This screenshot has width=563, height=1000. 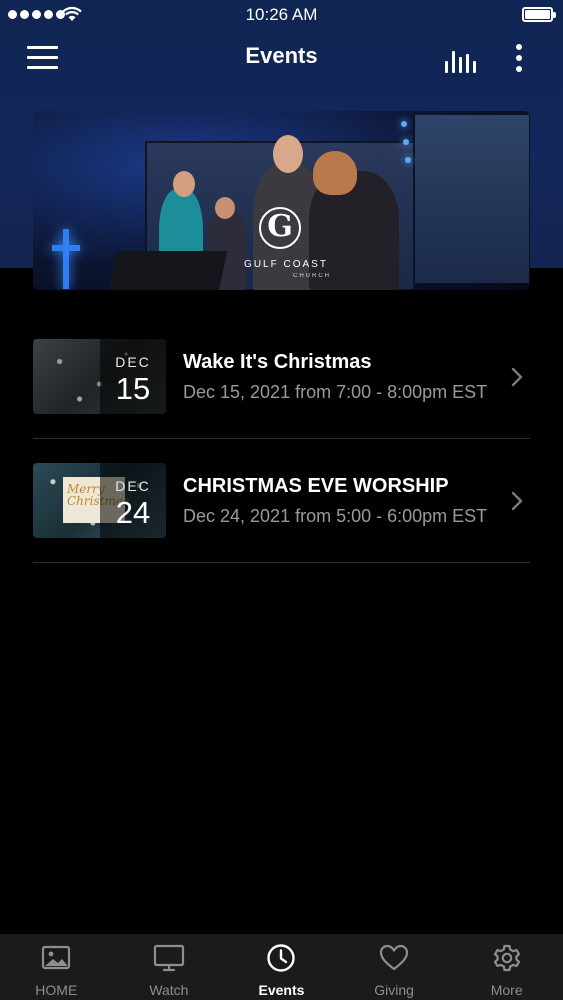 I want to click on bottom-tab-bar: HOME Watch Events Giving More, so click(x=281, y=967).